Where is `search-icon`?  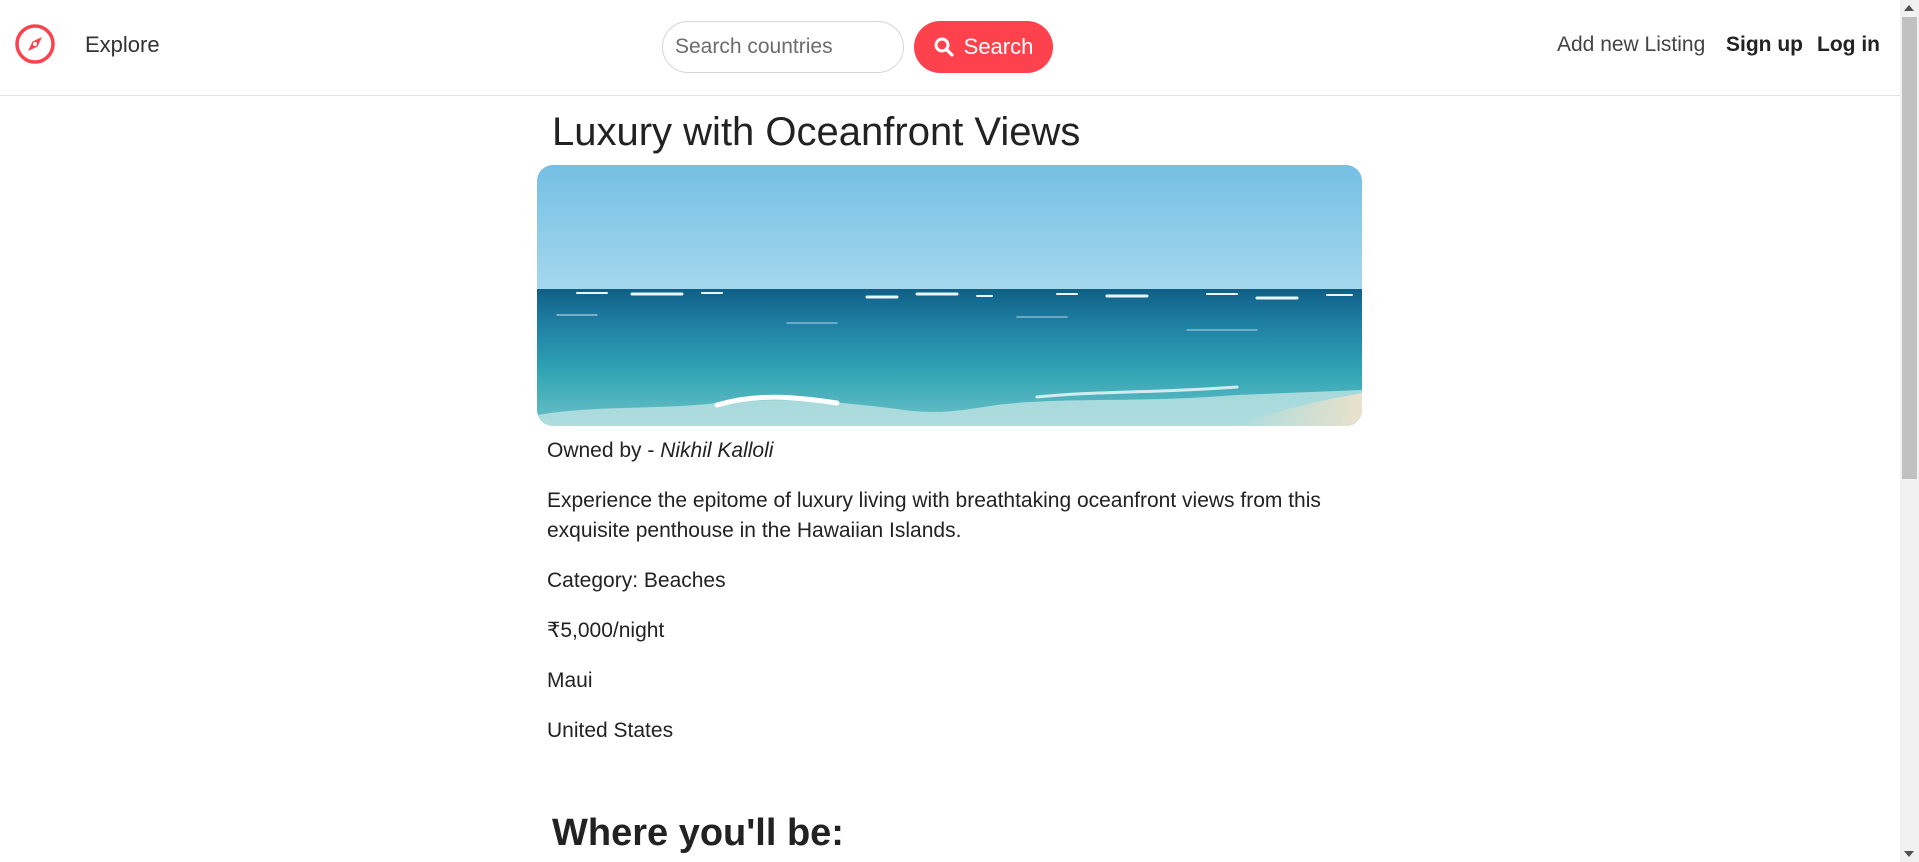
search-icon is located at coordinates (944, 47).